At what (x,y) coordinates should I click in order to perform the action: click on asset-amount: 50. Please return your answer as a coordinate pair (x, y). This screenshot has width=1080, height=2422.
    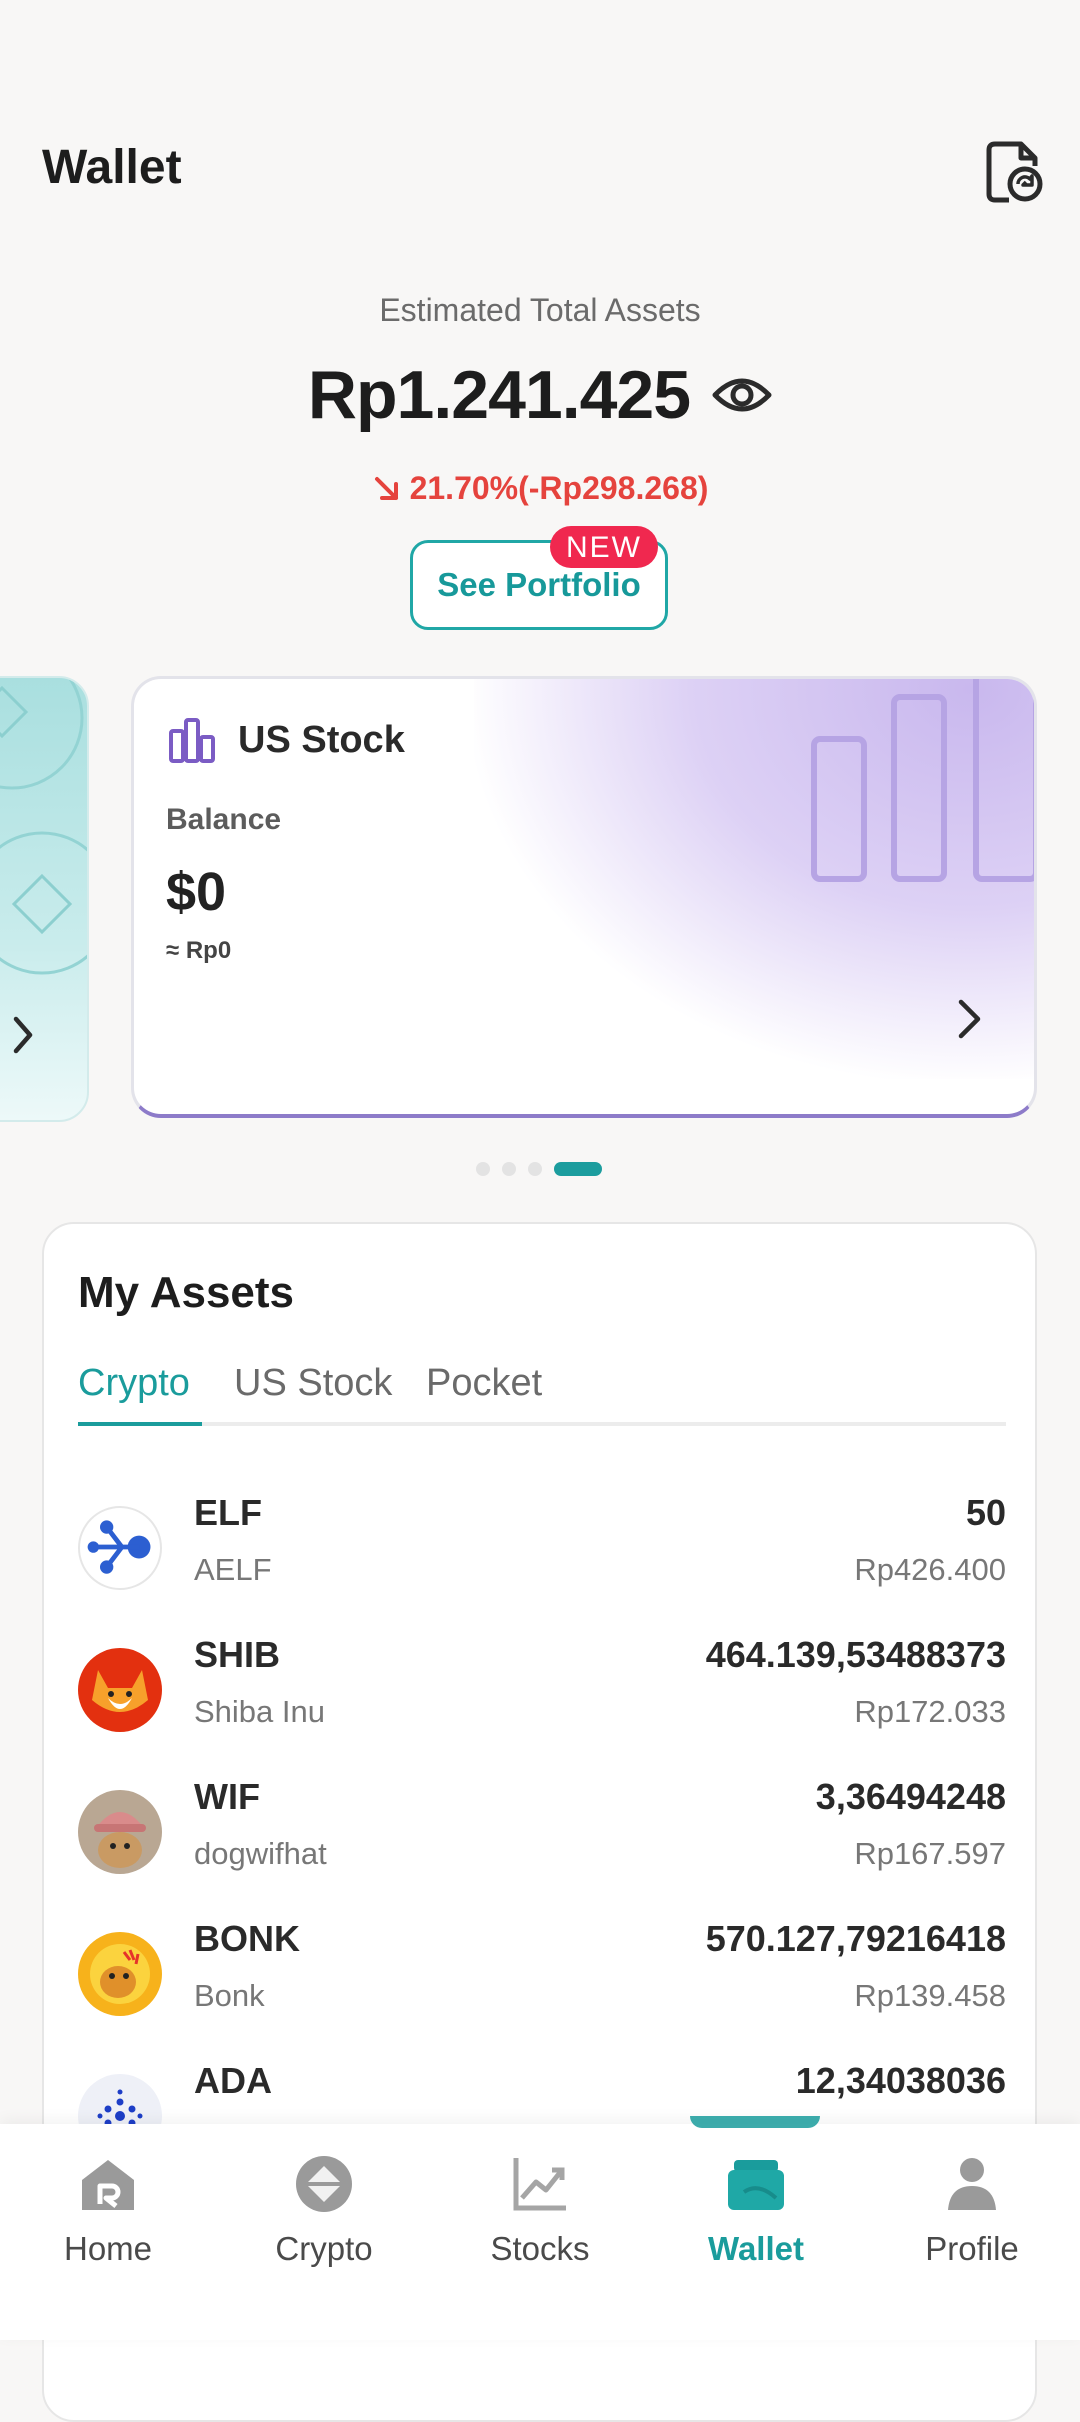
    Looking at the image, I should click on (985, 1512).